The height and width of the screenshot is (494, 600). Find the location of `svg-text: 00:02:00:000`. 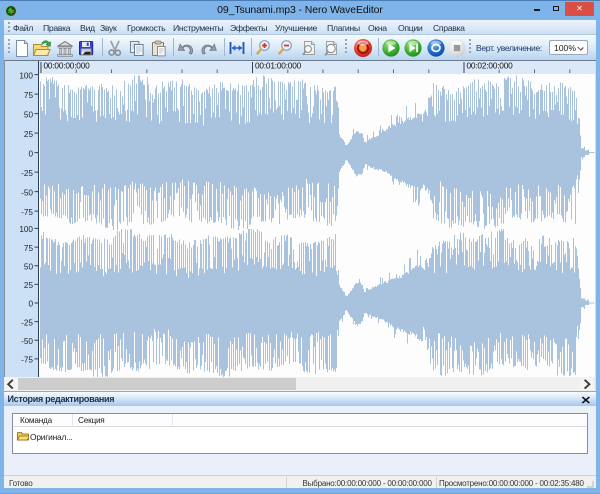

svg-text: 00:02:00:000 is located at coordinates (490, 66).